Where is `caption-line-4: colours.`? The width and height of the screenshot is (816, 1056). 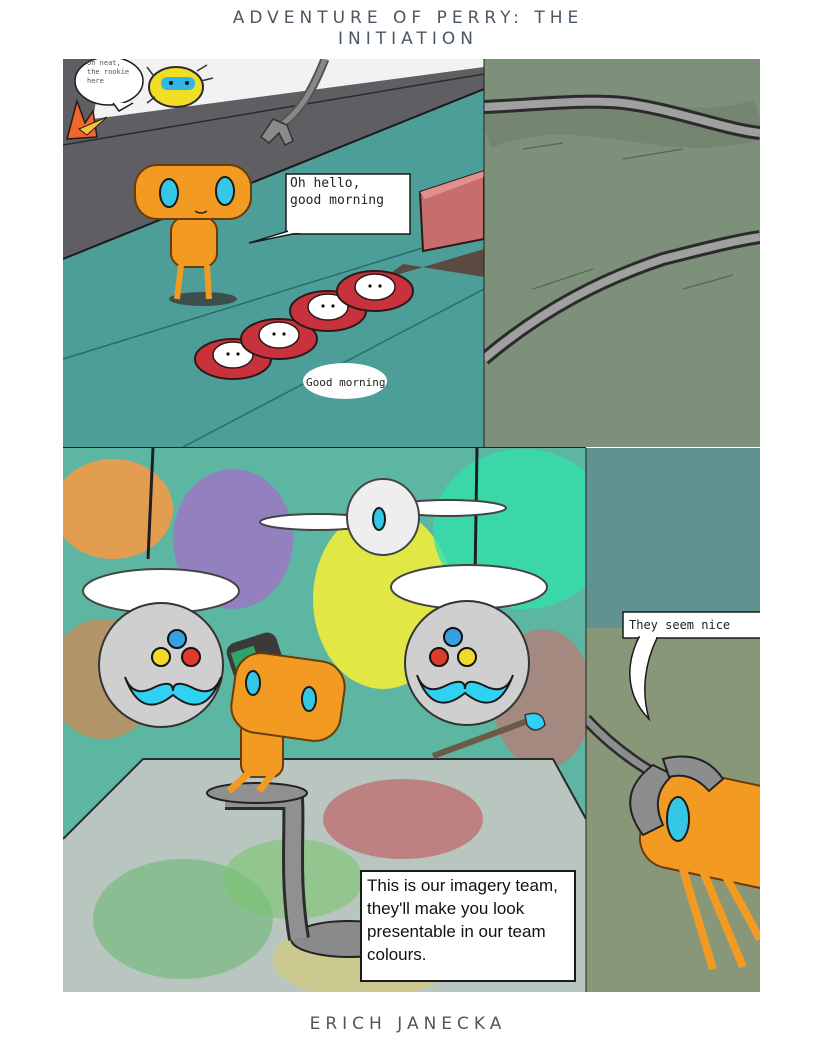
caption-line-4: colours. is located at coordinates (397, 954).